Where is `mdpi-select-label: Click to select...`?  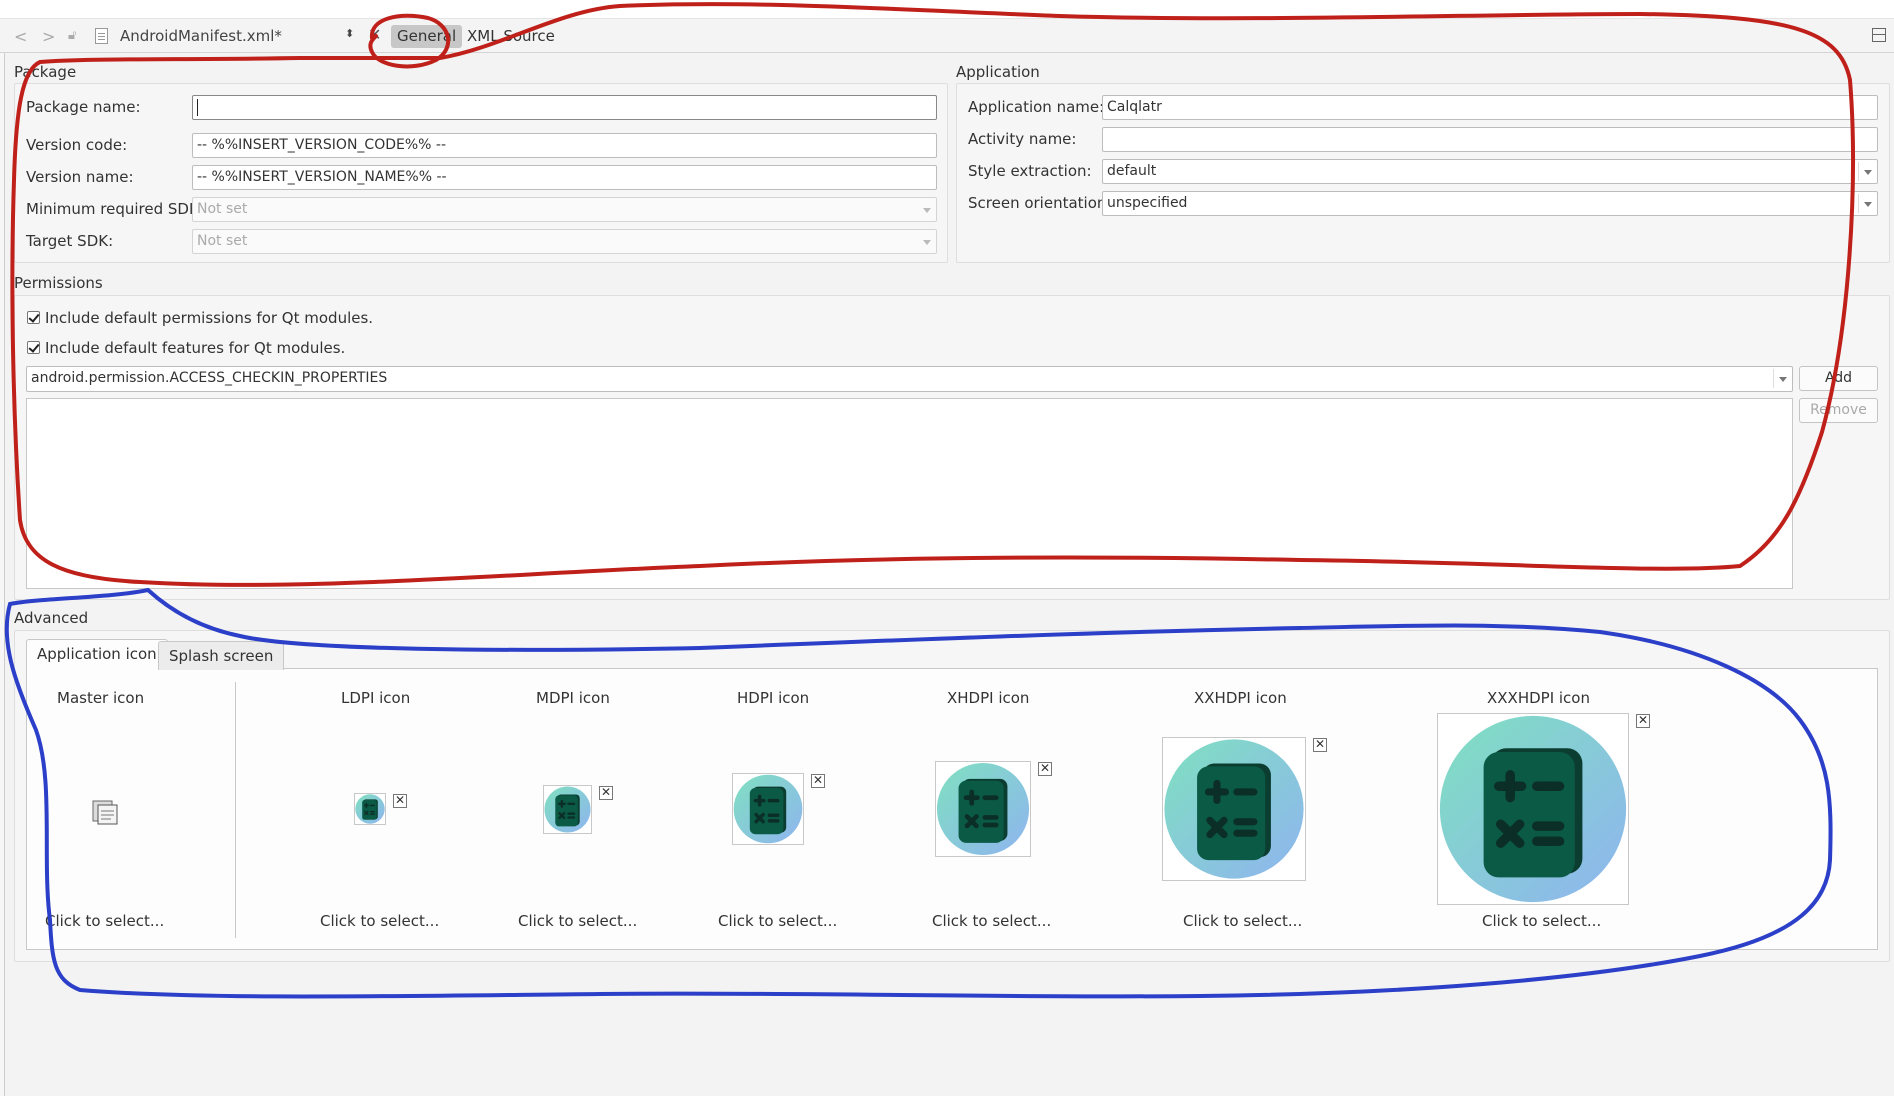 mdpi-select-label: Click to select... is located at coordinates (577, 921).